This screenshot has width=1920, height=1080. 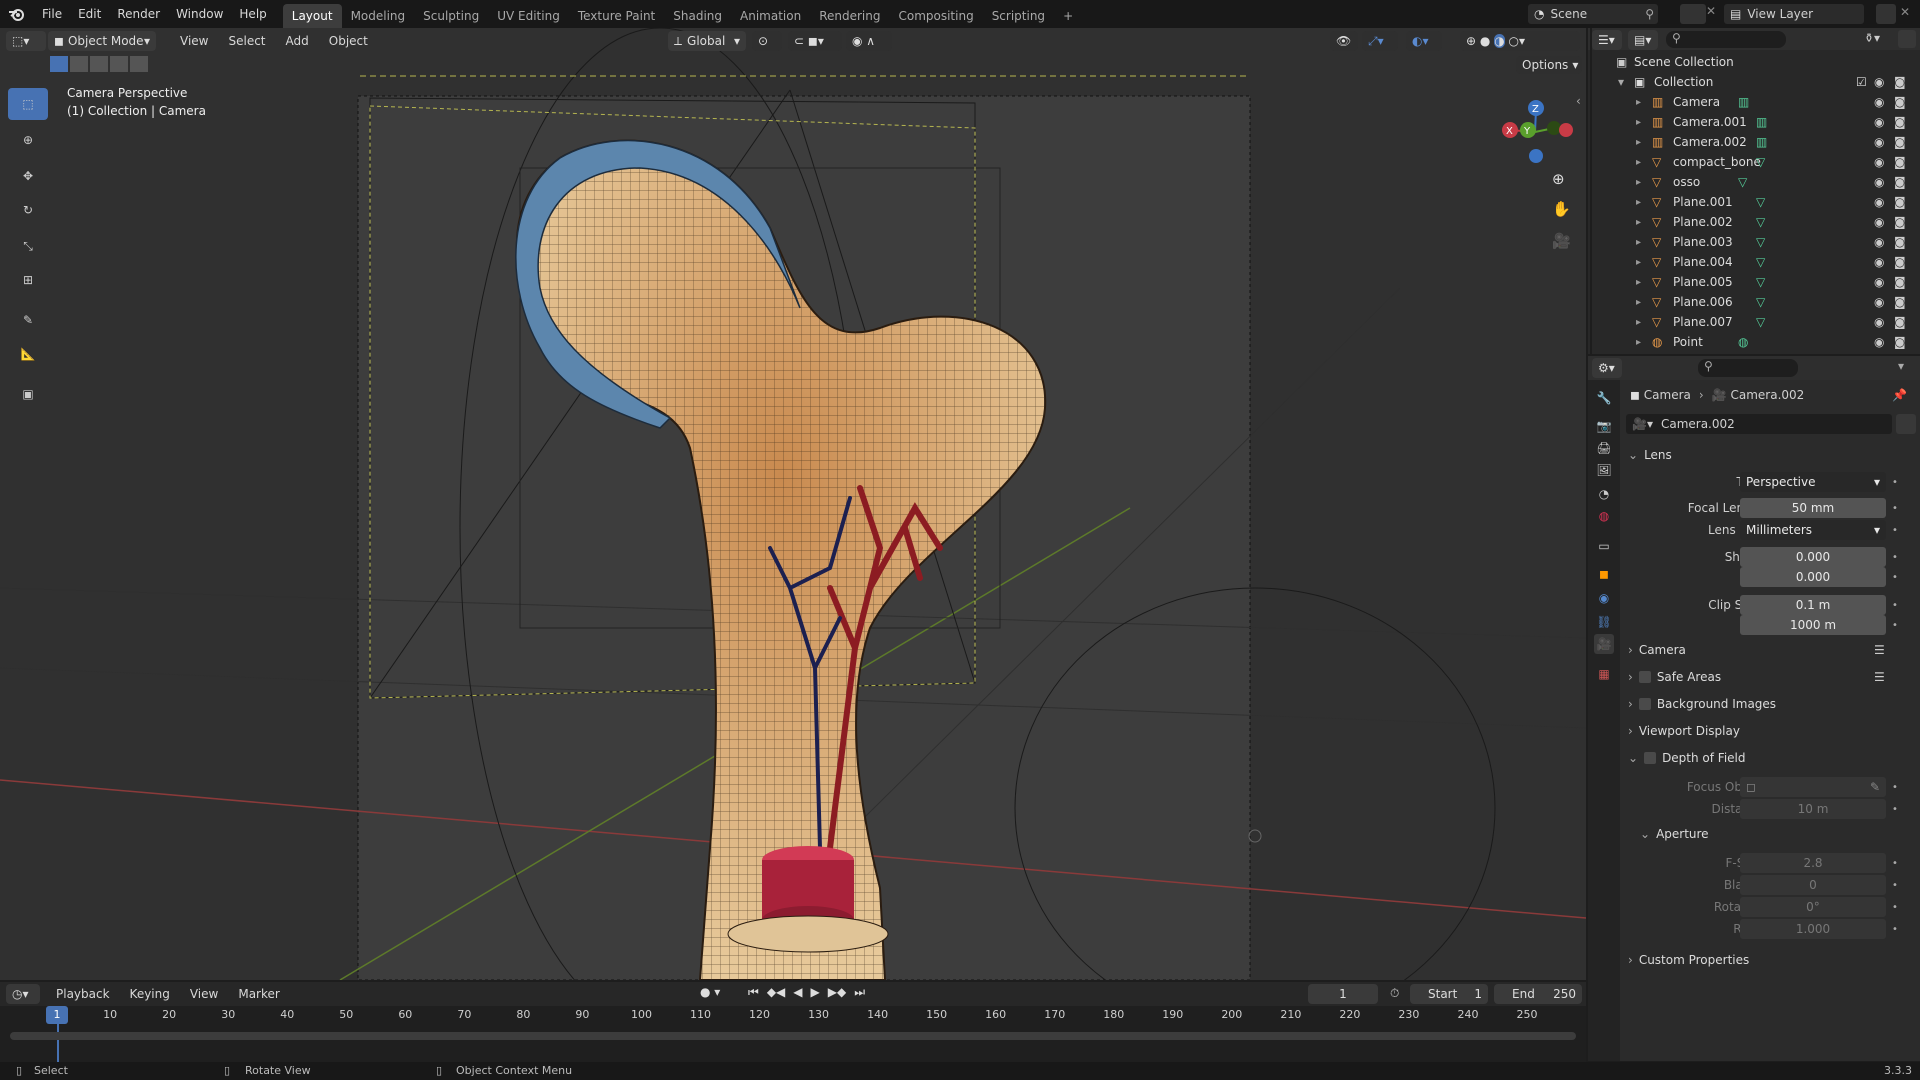 I want to click on add-workspace-icon: +, so click(x=1068, y=16).